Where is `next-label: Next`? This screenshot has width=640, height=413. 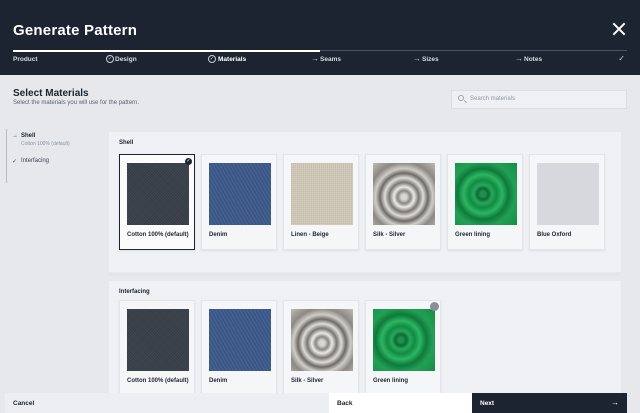 next-label: Next is located at coordinates (487, 403).